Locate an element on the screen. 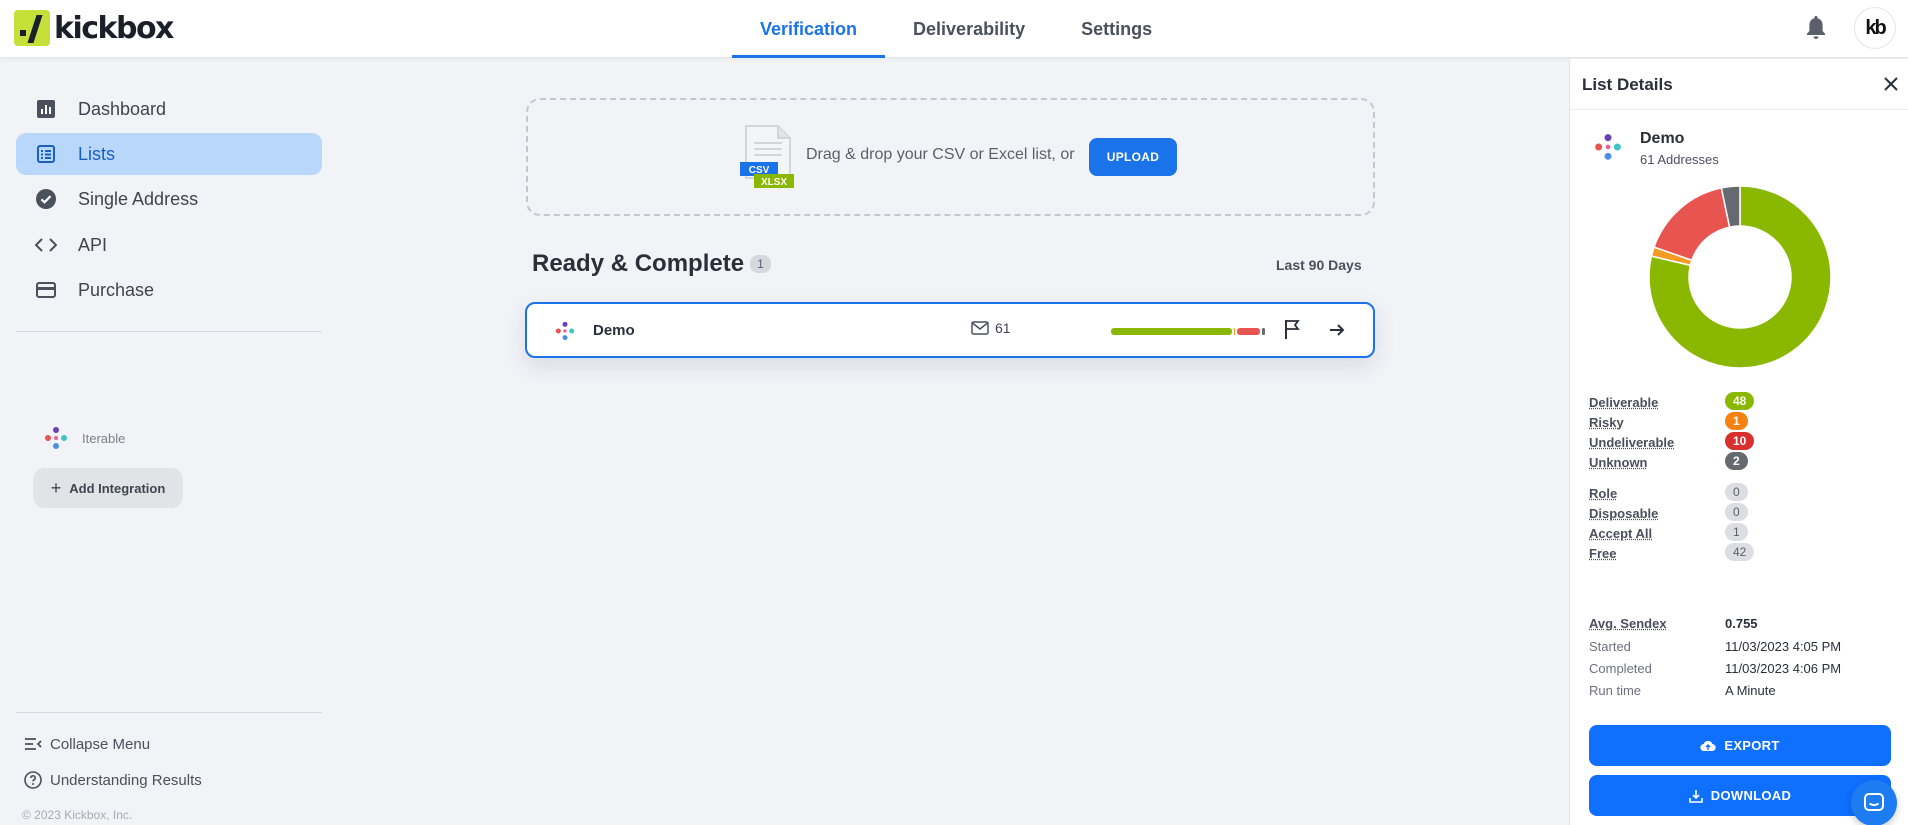 This screenshot has height=825, width=1908. bar-segment-risky is located at coordinates (1234, 331).